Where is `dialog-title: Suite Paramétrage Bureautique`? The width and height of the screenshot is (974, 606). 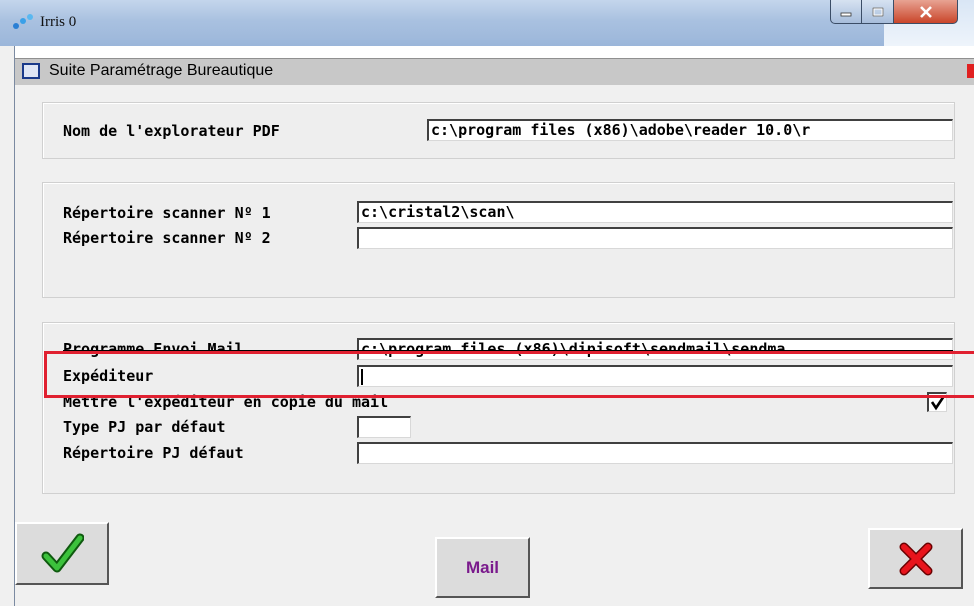
dialog-title: Suite Paramétrage Bureautique is located at coordinates (161, 70).